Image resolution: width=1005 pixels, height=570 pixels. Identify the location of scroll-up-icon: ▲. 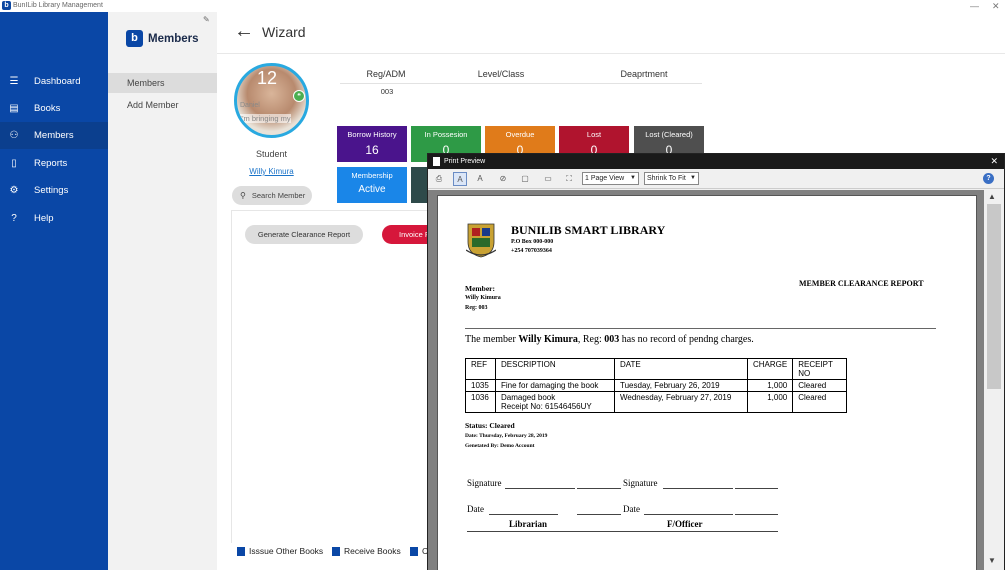
(992, 196).